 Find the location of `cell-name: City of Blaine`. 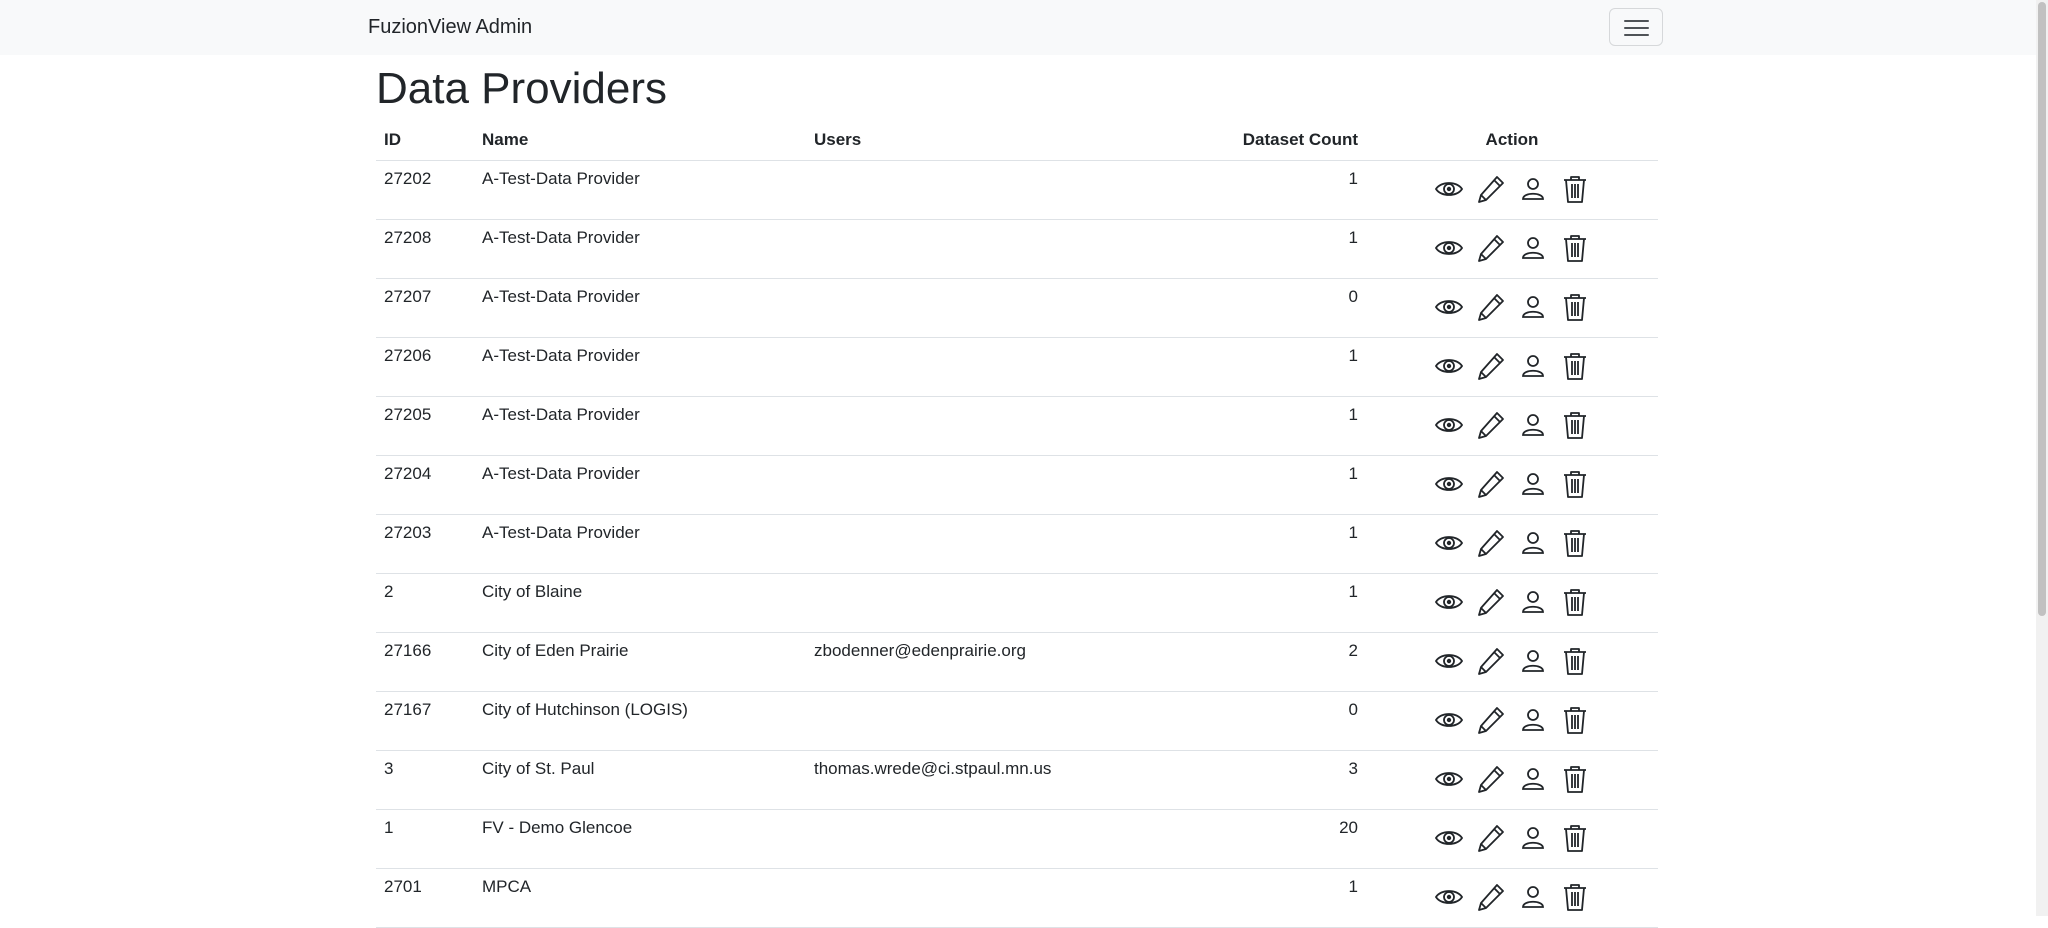

cell-name: City of Blaine is located at coordinates (640, 603).